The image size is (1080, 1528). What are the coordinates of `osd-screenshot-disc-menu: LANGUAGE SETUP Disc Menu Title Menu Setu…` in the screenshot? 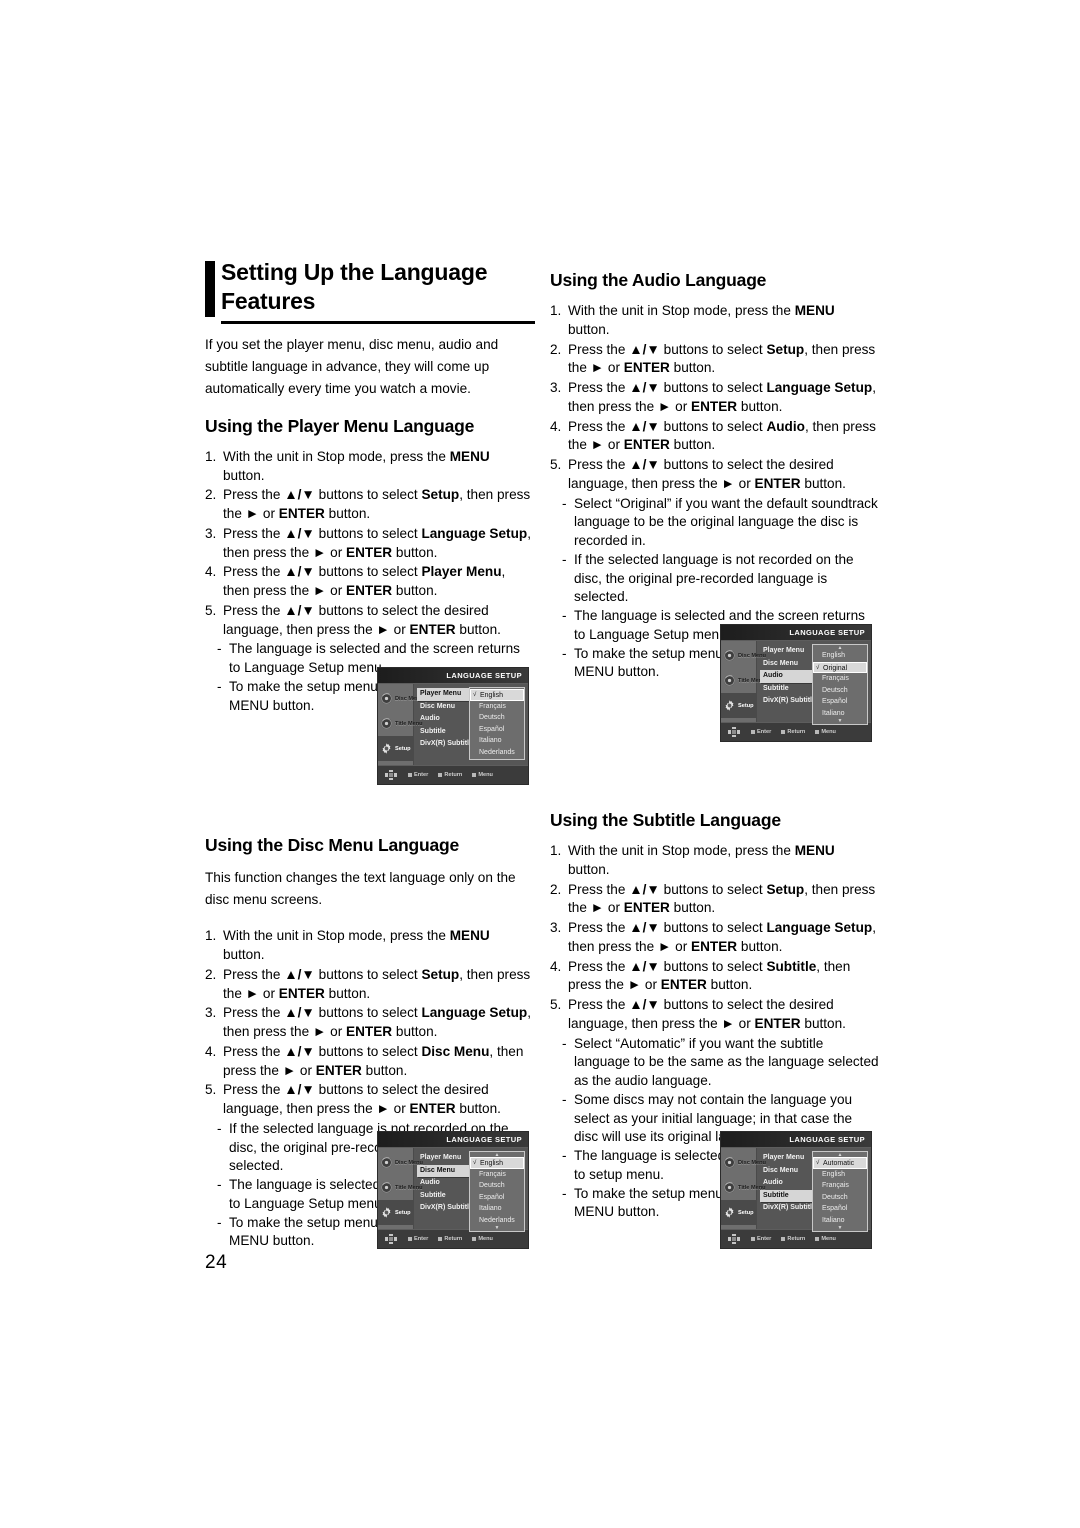 It's located at (453, 1190).